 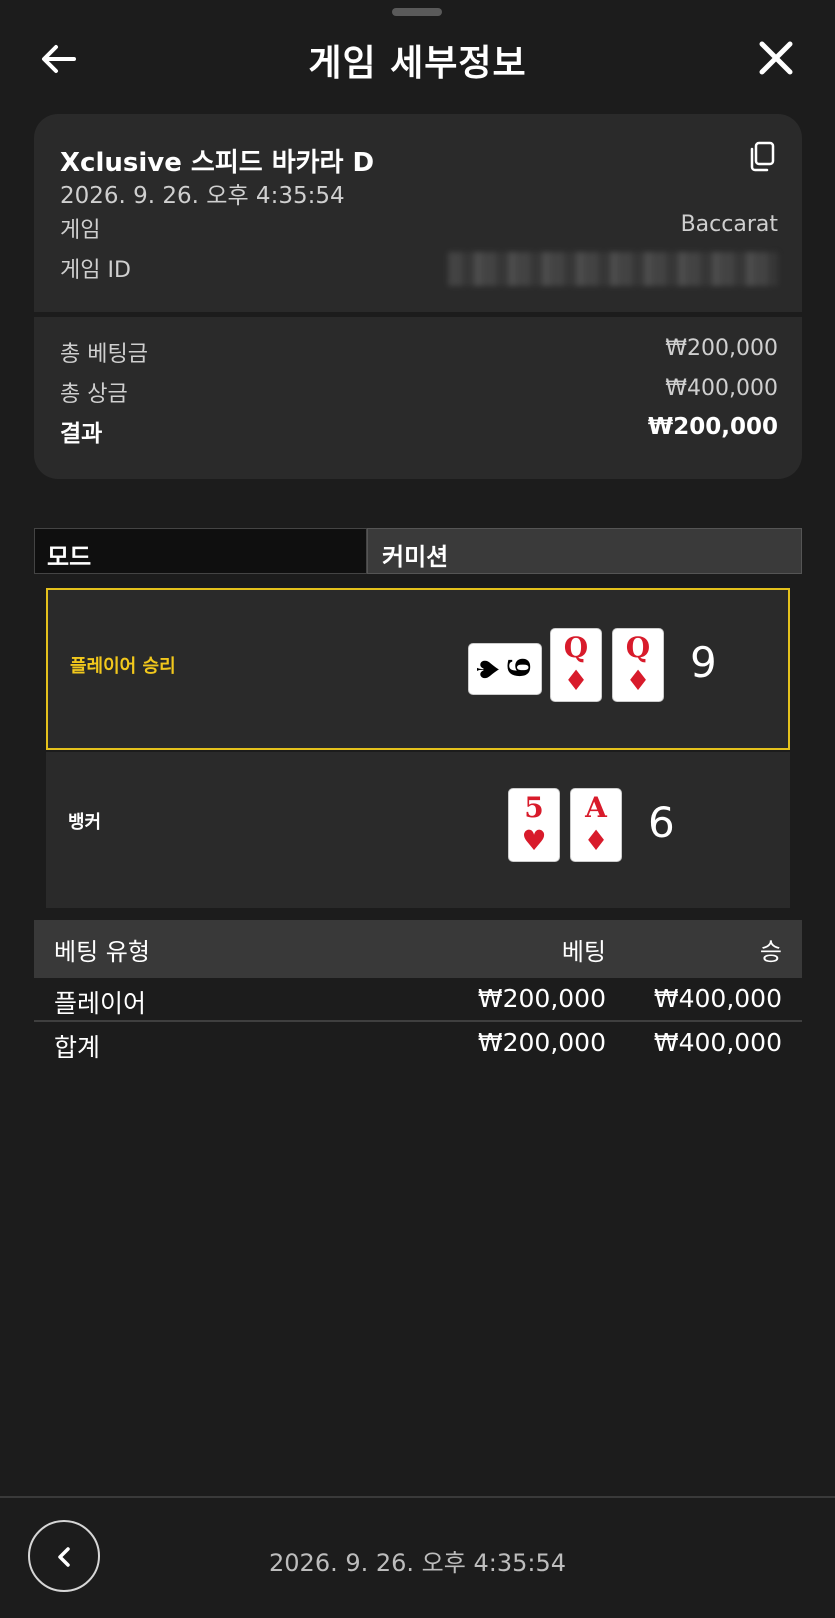 What do you see at coordinates (77, 1047) in the screenshot?
I see `bet-type-cell: 합계` at bounding box center [77, 1047].